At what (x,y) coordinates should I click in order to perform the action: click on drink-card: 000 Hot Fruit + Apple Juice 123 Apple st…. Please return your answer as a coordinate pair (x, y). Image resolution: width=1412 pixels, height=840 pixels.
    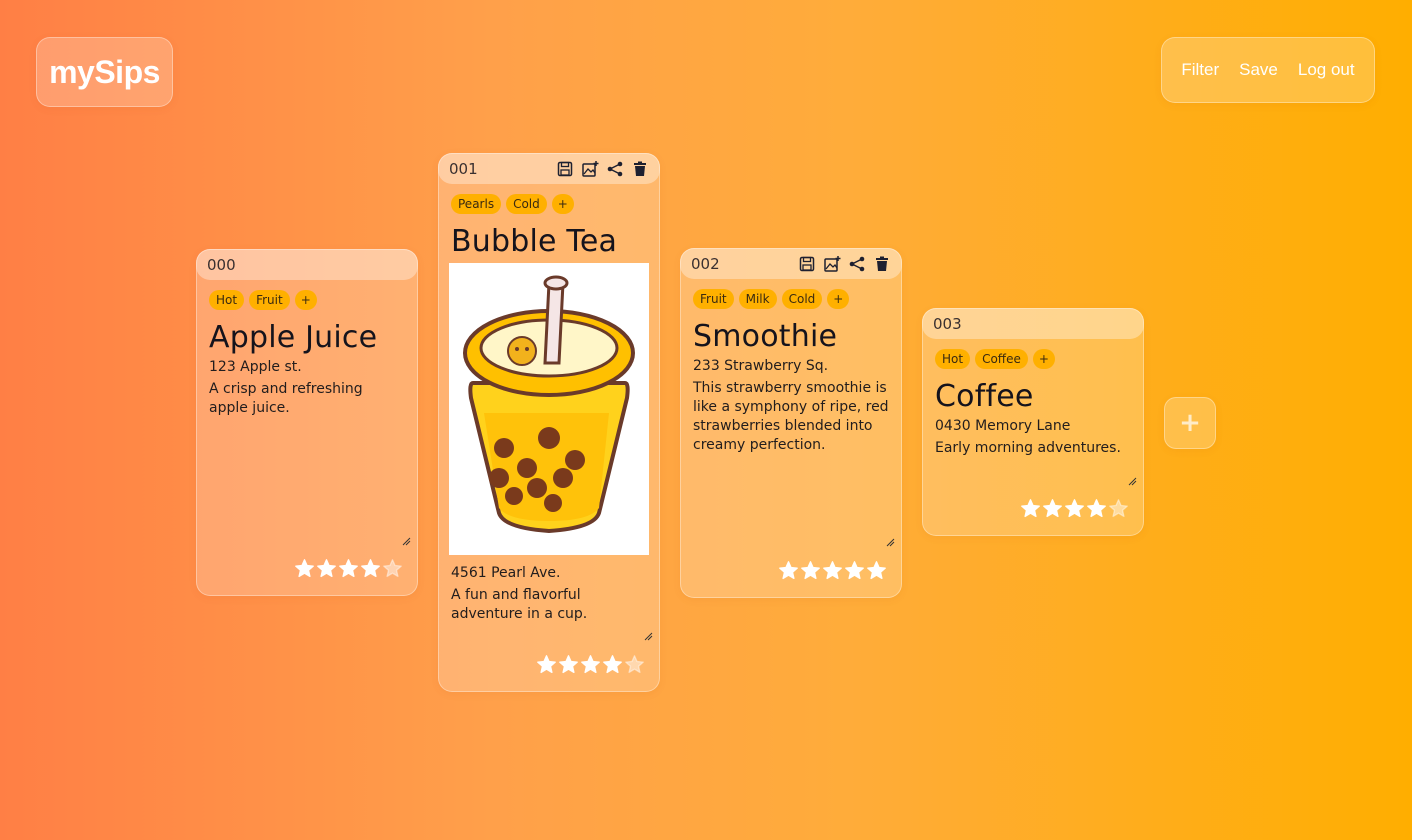
    Looking at the image, I should click on (307, 422).